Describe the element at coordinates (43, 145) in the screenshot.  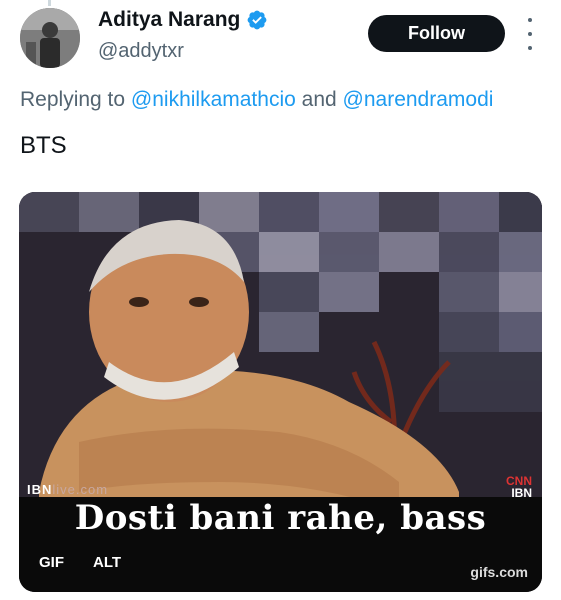
I see `tweet-text: BTS` at that location.